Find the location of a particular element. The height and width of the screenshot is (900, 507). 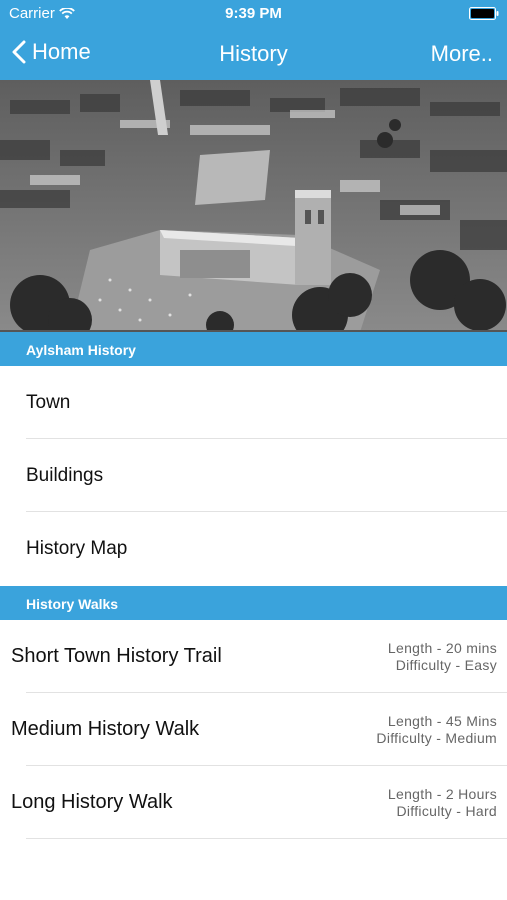

section-header-history-walks: History Walks is located at coordinates (253, 603).